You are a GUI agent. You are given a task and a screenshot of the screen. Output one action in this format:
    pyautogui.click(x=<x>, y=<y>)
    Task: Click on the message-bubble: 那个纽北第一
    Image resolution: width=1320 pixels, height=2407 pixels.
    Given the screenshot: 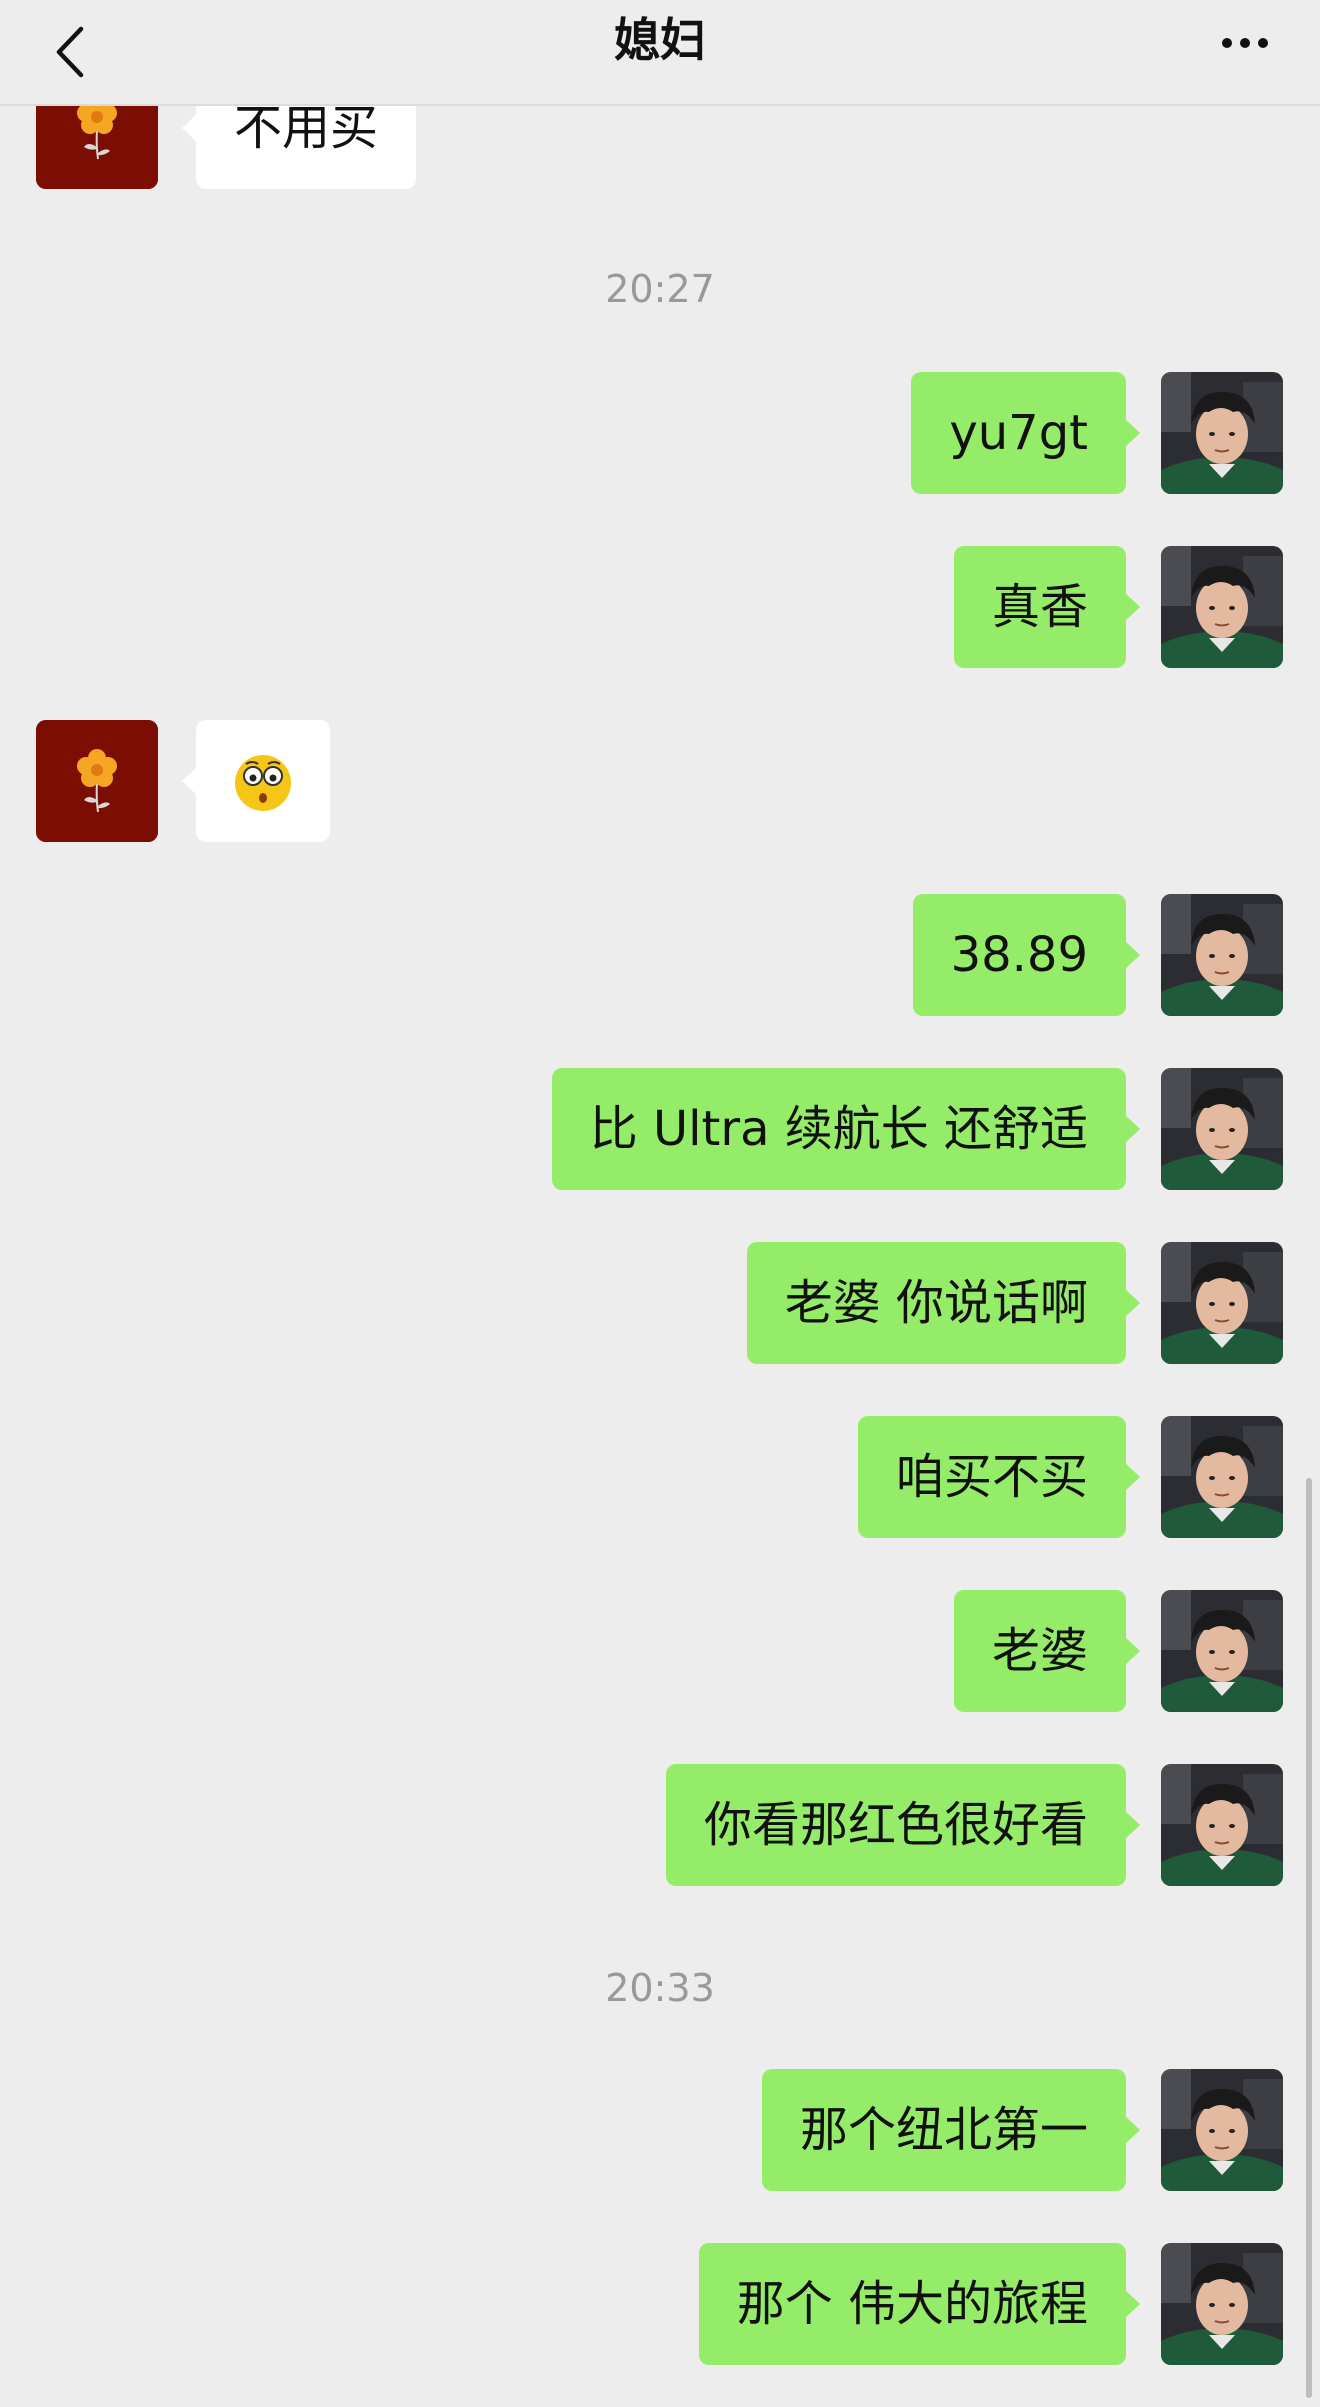 What is the action you would take?
    pyautogui.click(x=951, y=2130)
    